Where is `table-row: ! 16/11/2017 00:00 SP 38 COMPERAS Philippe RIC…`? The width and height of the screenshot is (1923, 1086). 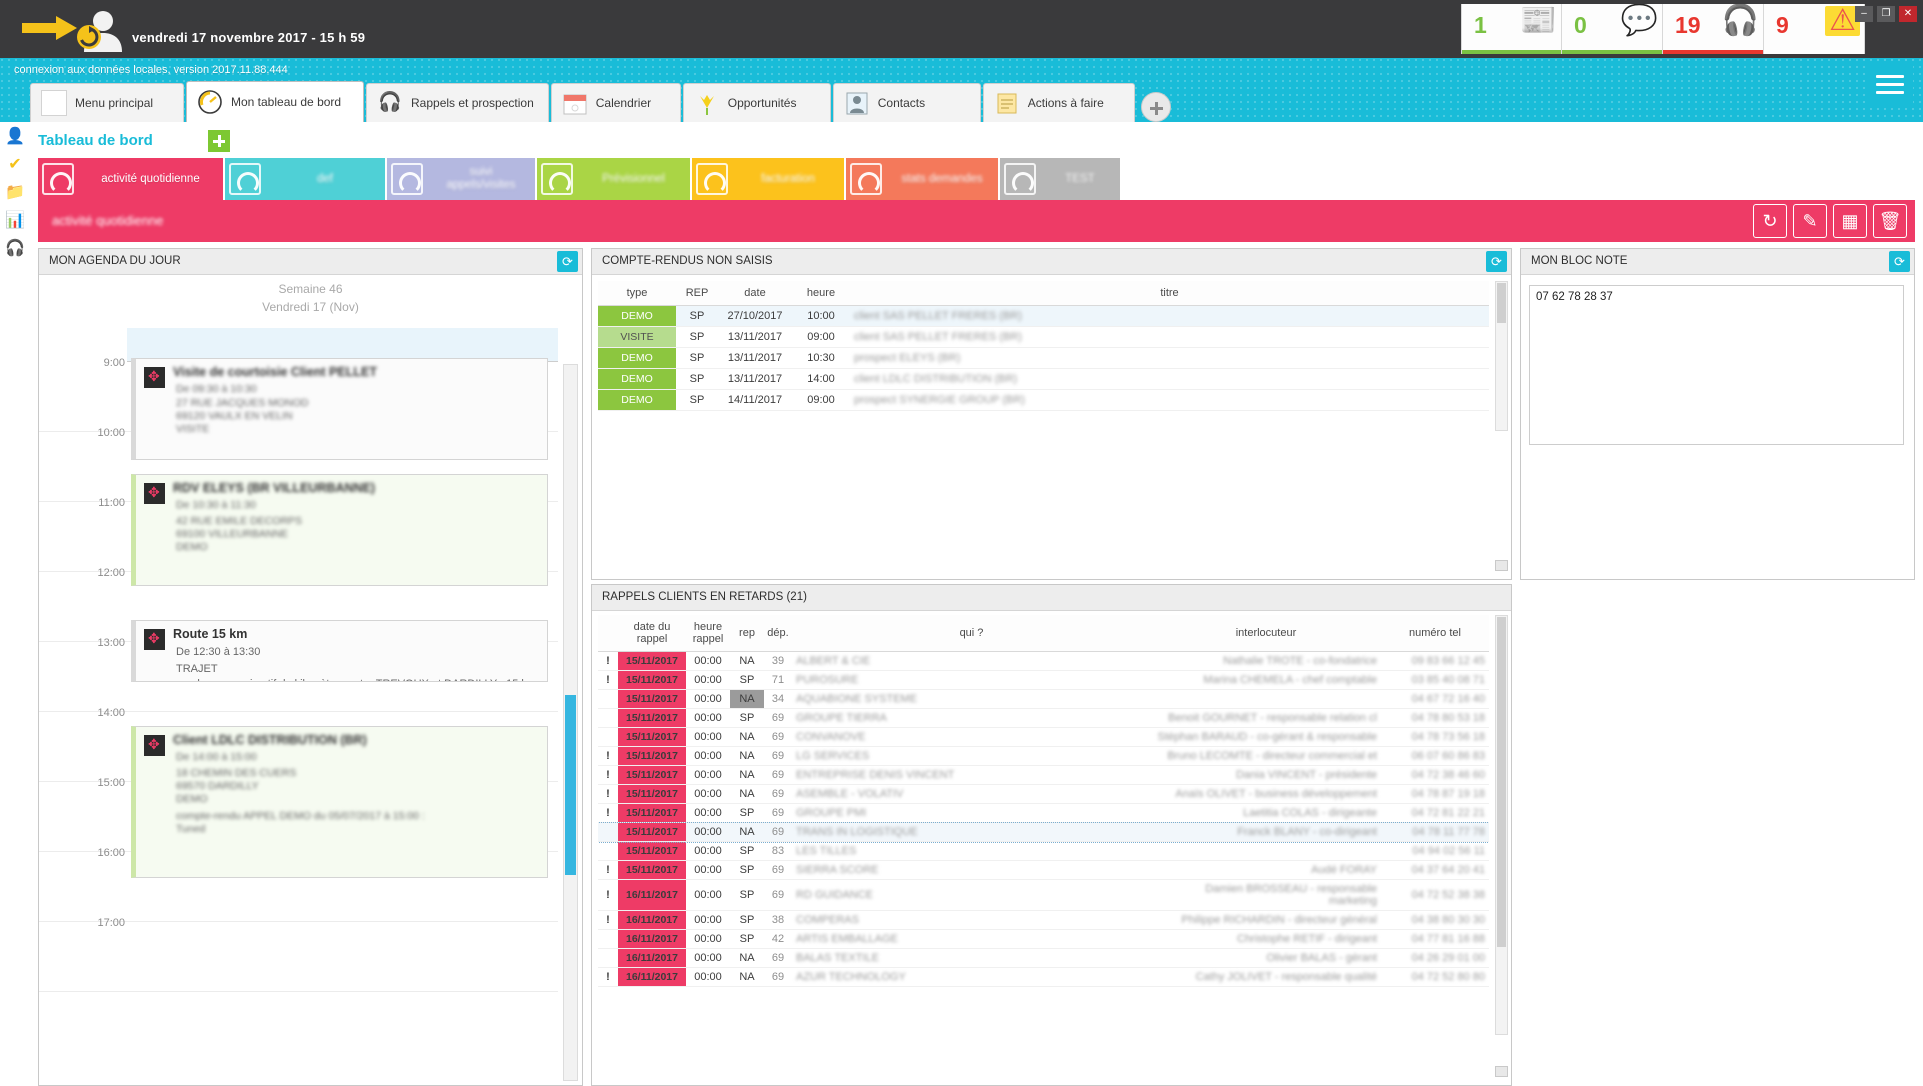 table-row: ! 16/11/2017 00:00 SP 38 COMPERAS Philippe RIC… is located at coordinates (1043, 920).